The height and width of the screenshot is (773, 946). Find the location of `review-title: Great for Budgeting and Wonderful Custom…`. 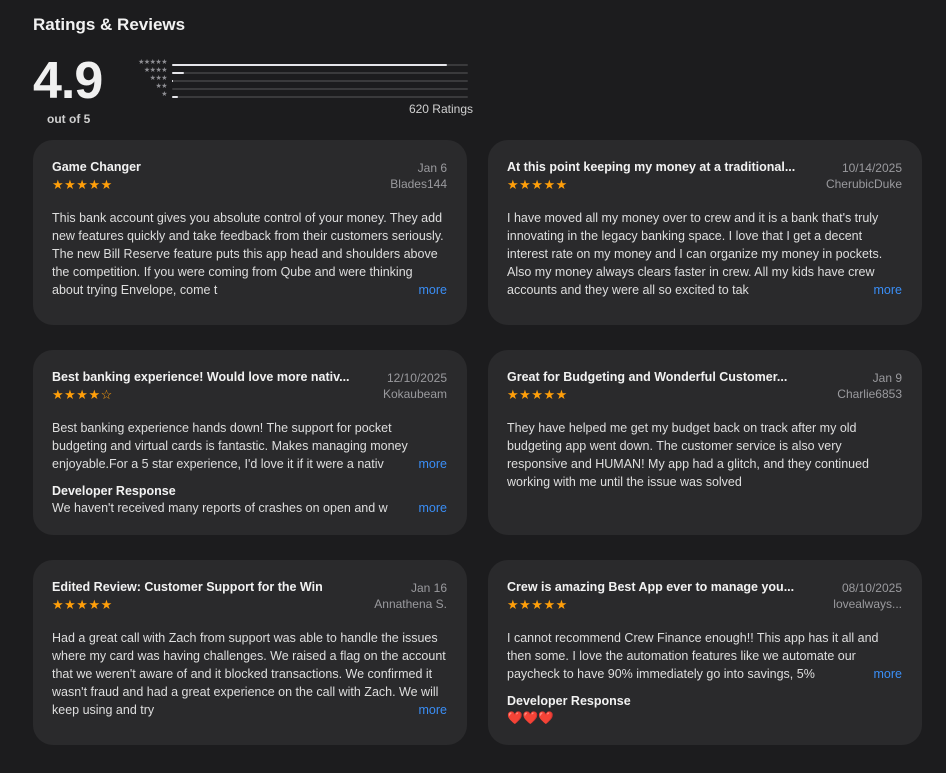

review-title: Great for Budgeting and Wonderful Custom… is located at coordinates (647, 377).